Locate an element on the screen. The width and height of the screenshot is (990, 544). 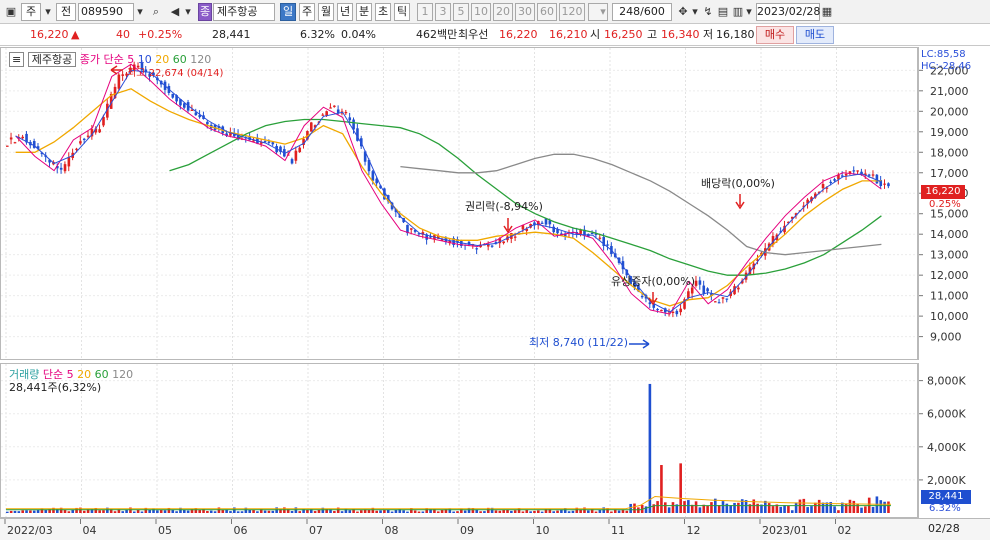
tab-second: 초 is located at coordinates (383, 12).